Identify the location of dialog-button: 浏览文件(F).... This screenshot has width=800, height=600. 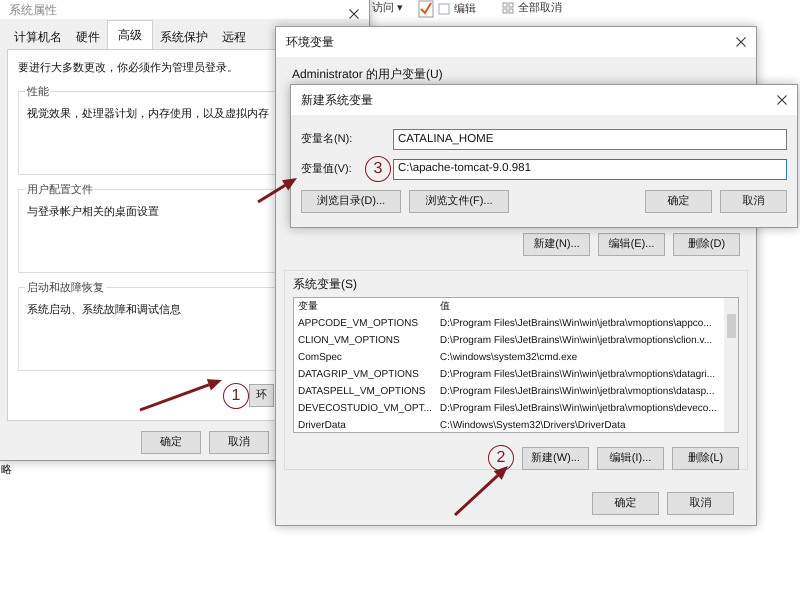
(459, 201).